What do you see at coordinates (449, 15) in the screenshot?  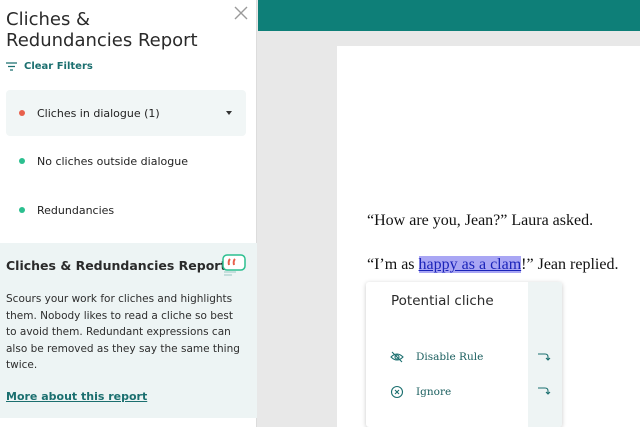 I see `editor-top-bar` at bounding box center [449, 15].